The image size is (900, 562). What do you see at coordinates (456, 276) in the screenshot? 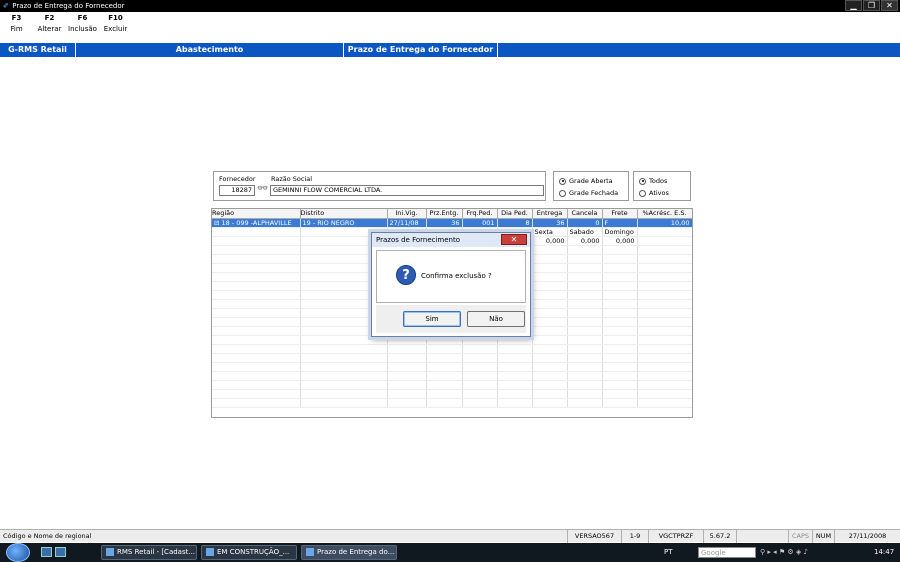
I see `dialog-message: Confirma exclusão ?` at bounding box center [456, 276].